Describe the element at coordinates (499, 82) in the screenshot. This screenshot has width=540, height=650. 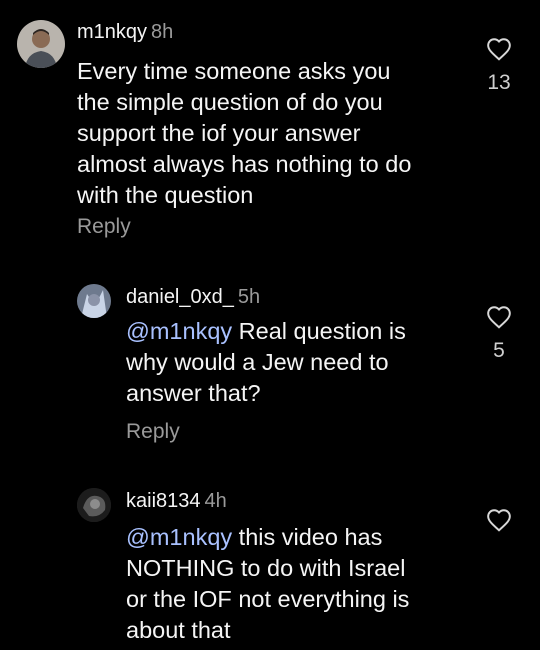
I see `like-count: 13` at that location.